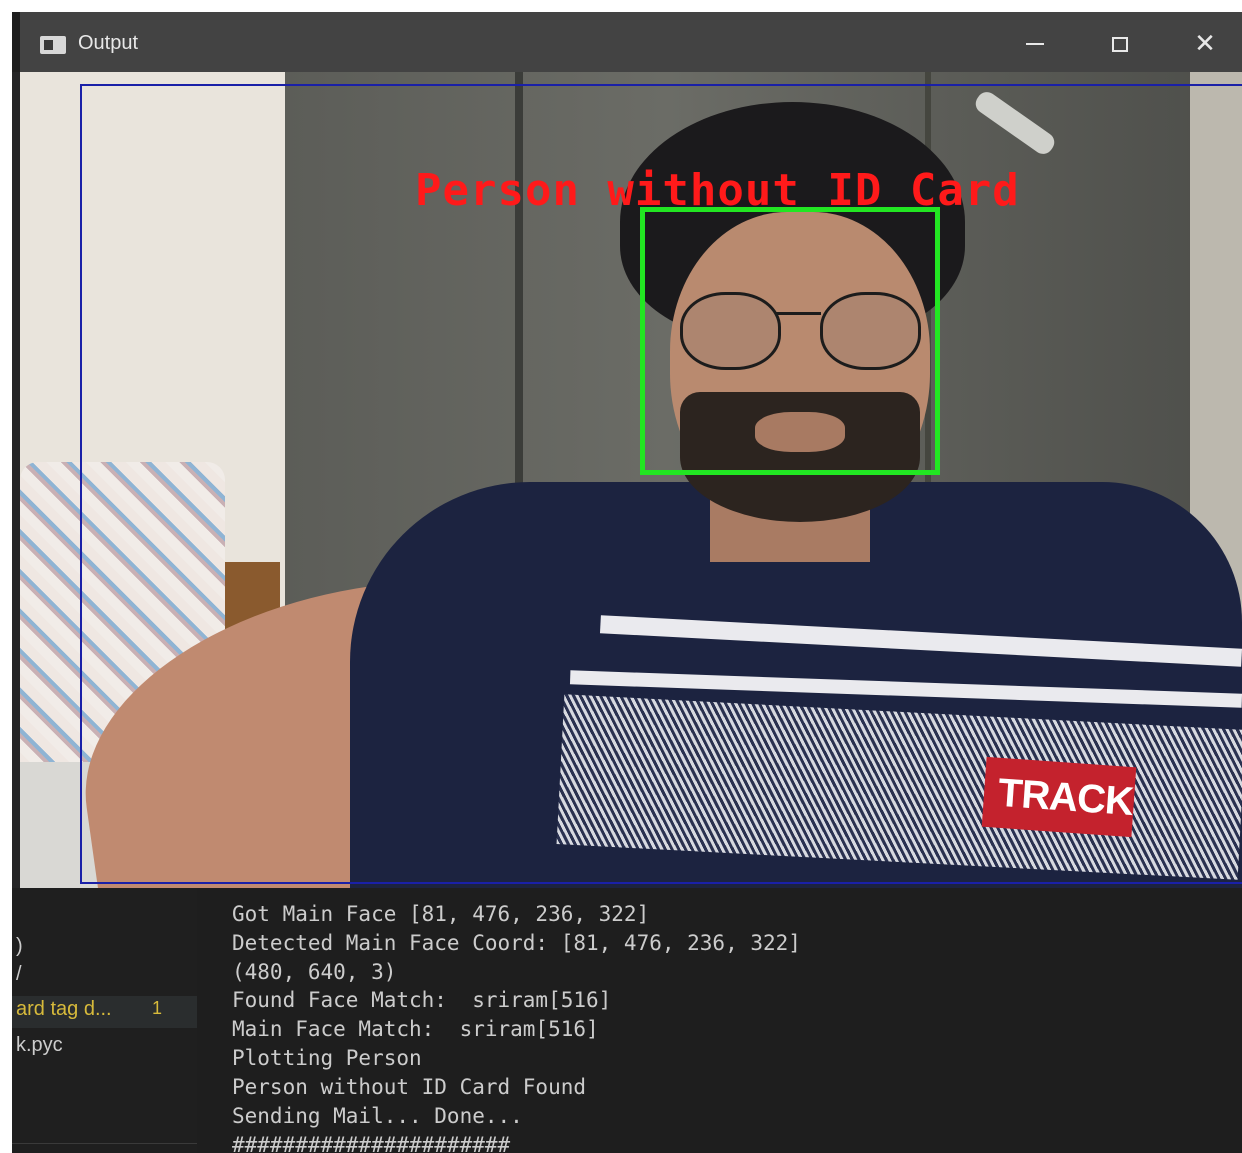 This screenshot has width=1242, height=1153. What do you see at coordinates (415, 1029) in the screenshot?
I see `terminal-line: Main Face Match: sriram[516]` at bounding box center [415, 1029].